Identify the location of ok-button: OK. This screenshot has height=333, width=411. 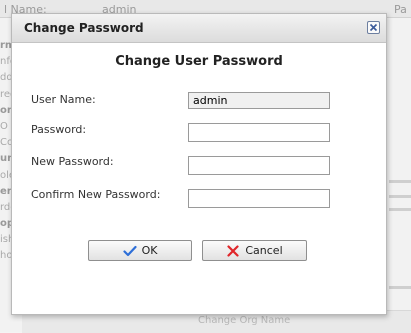
(140, 250).